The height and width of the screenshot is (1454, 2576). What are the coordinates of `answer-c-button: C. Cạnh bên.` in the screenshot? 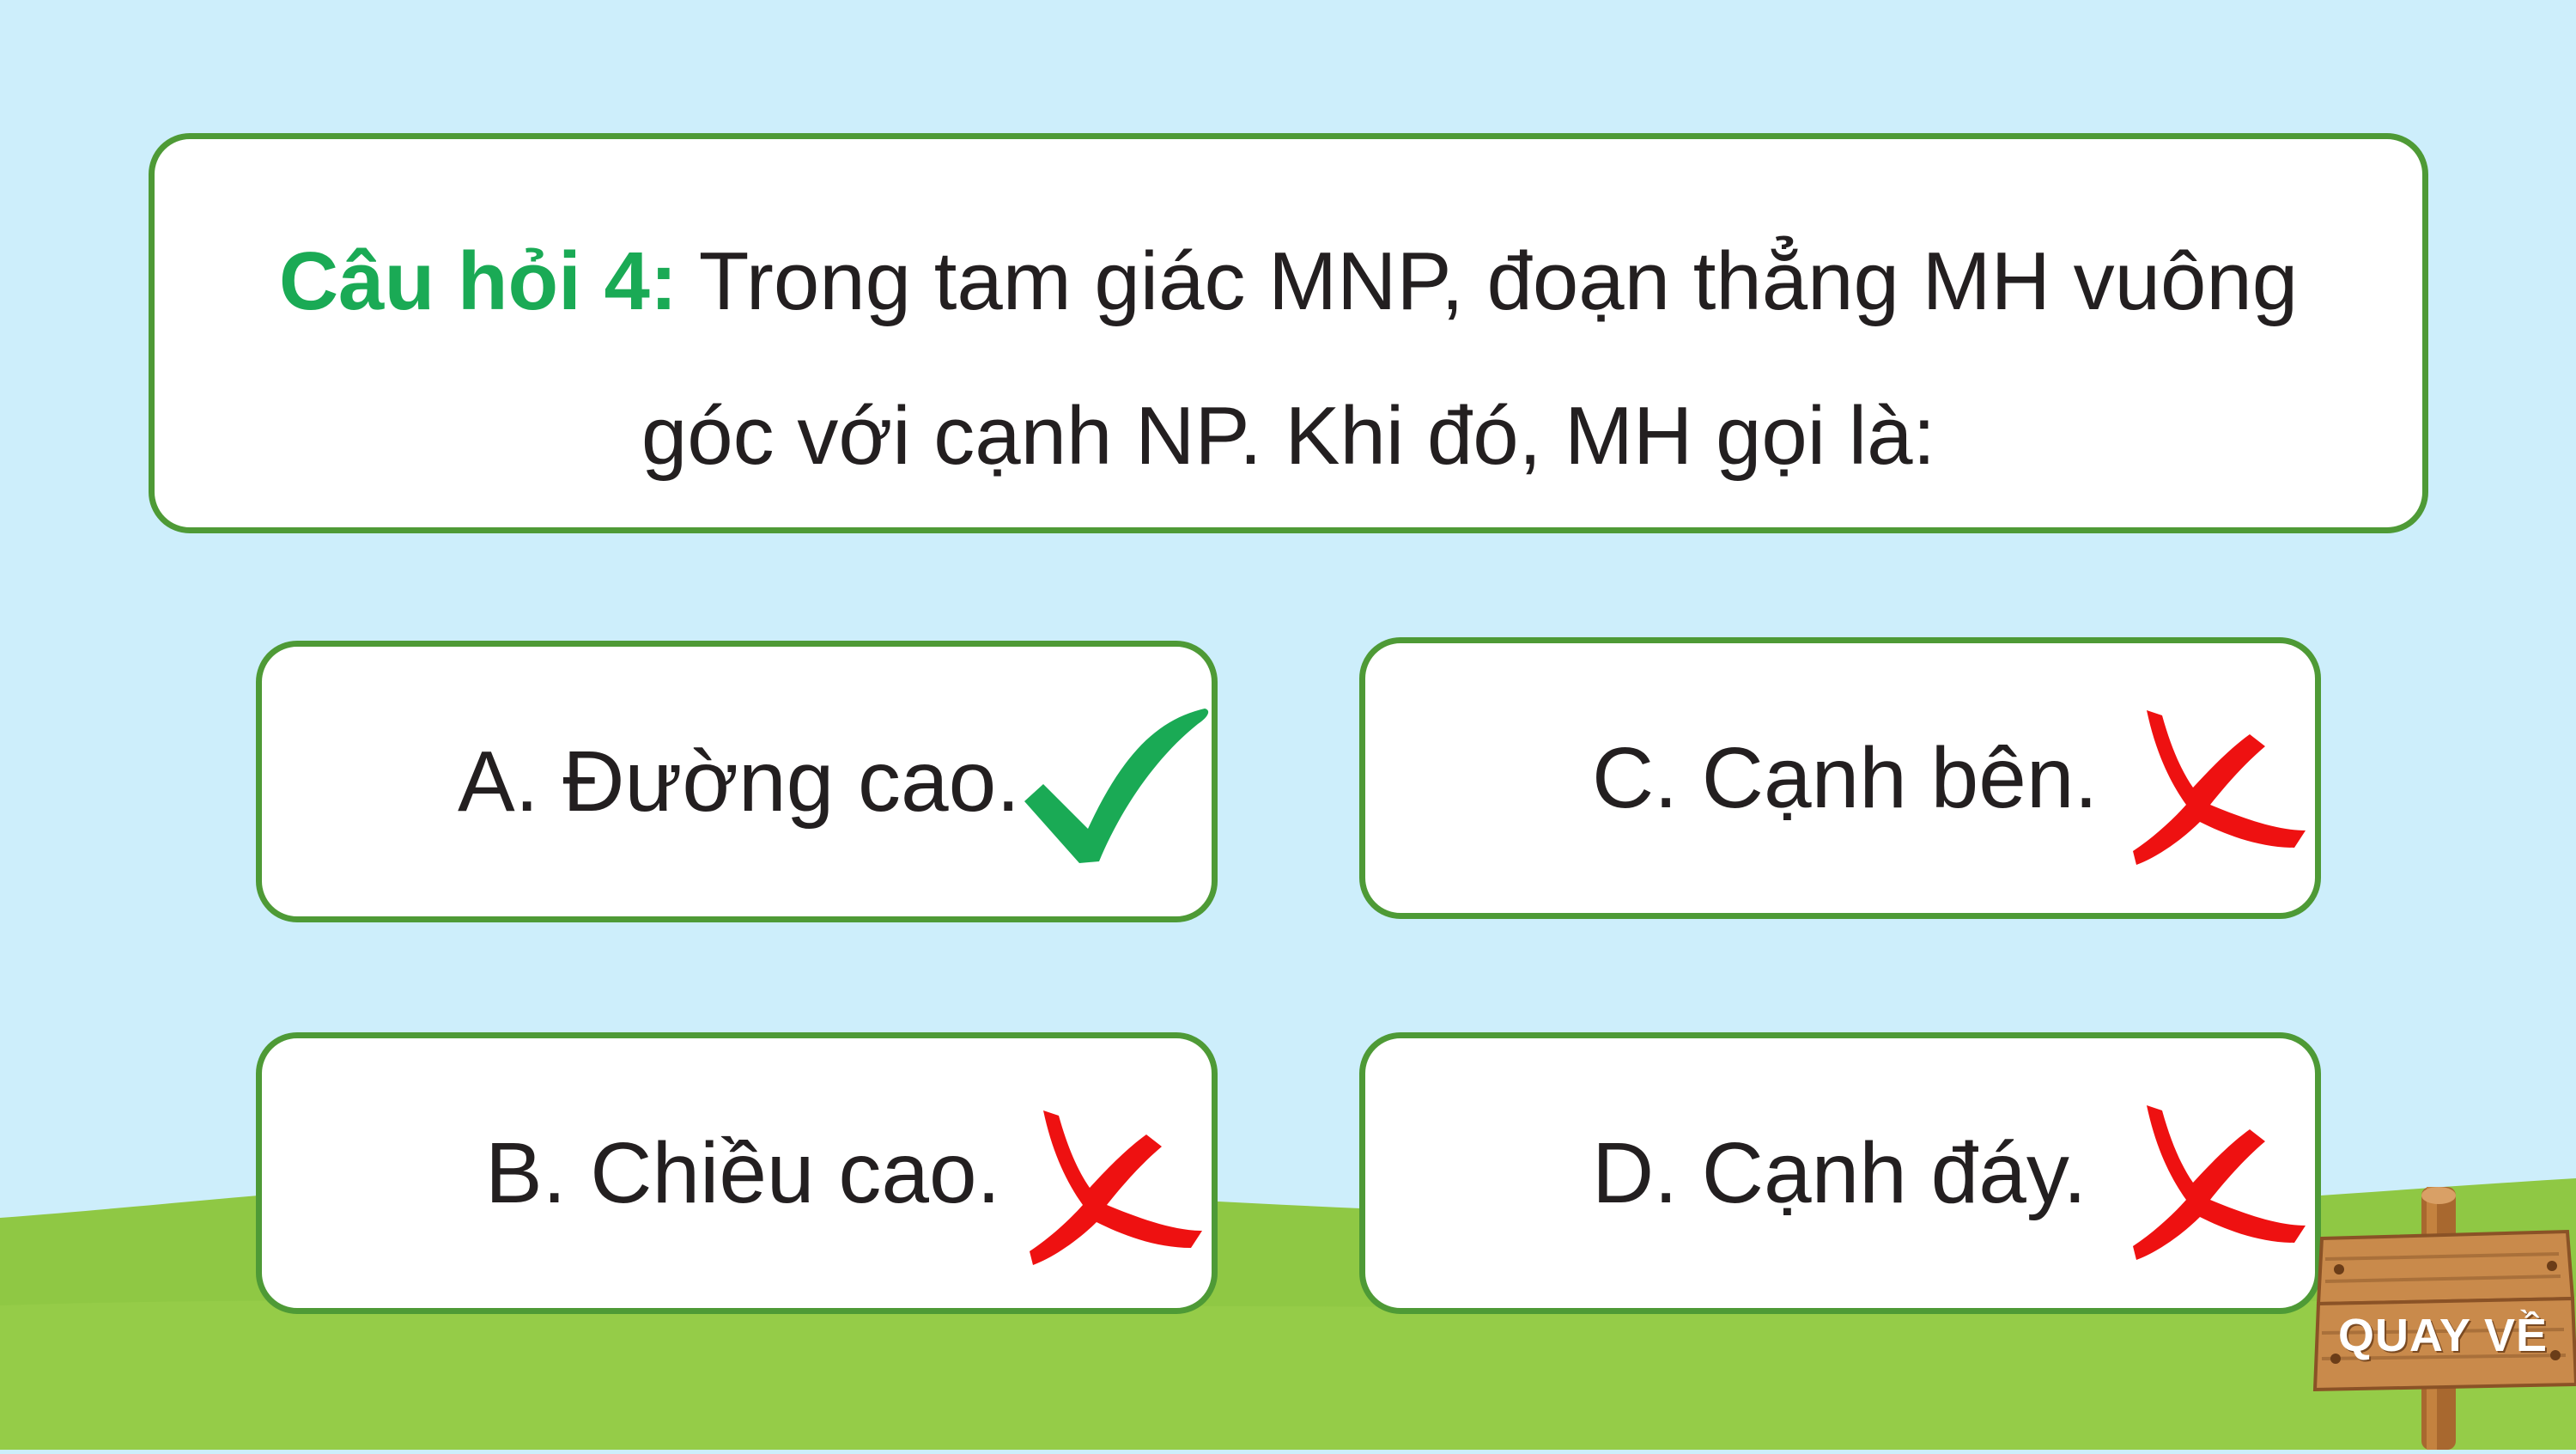 It's located at (1840, 778).